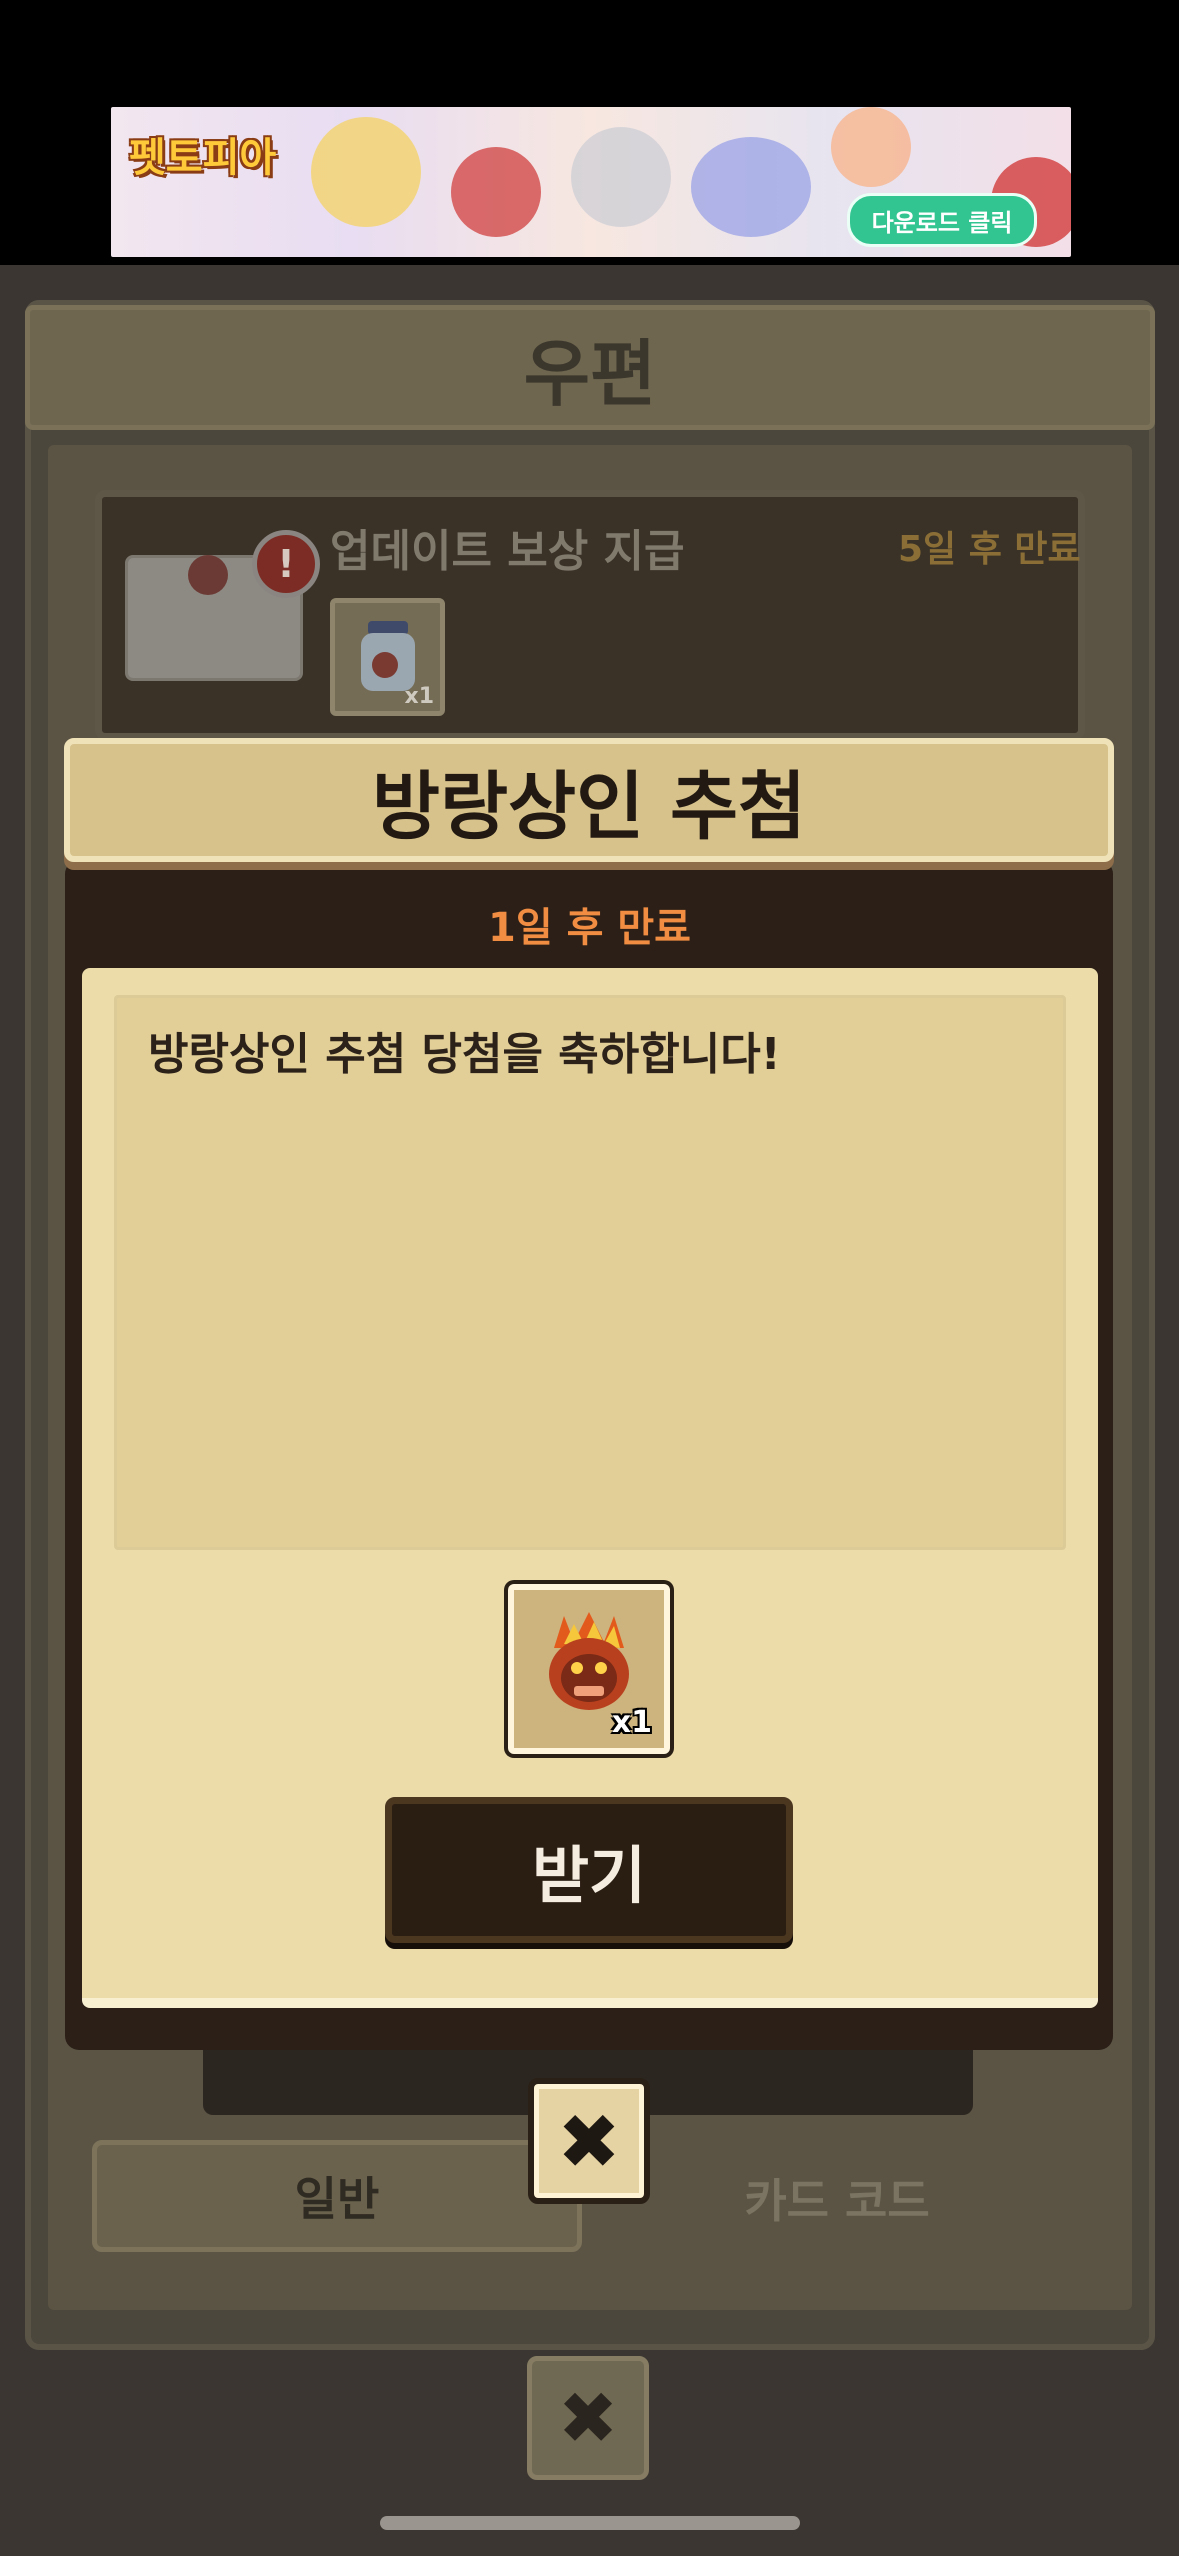 This screenshot has width=1179, height=2556. I want to click on tab-general: 일반, so click(337, 2196).